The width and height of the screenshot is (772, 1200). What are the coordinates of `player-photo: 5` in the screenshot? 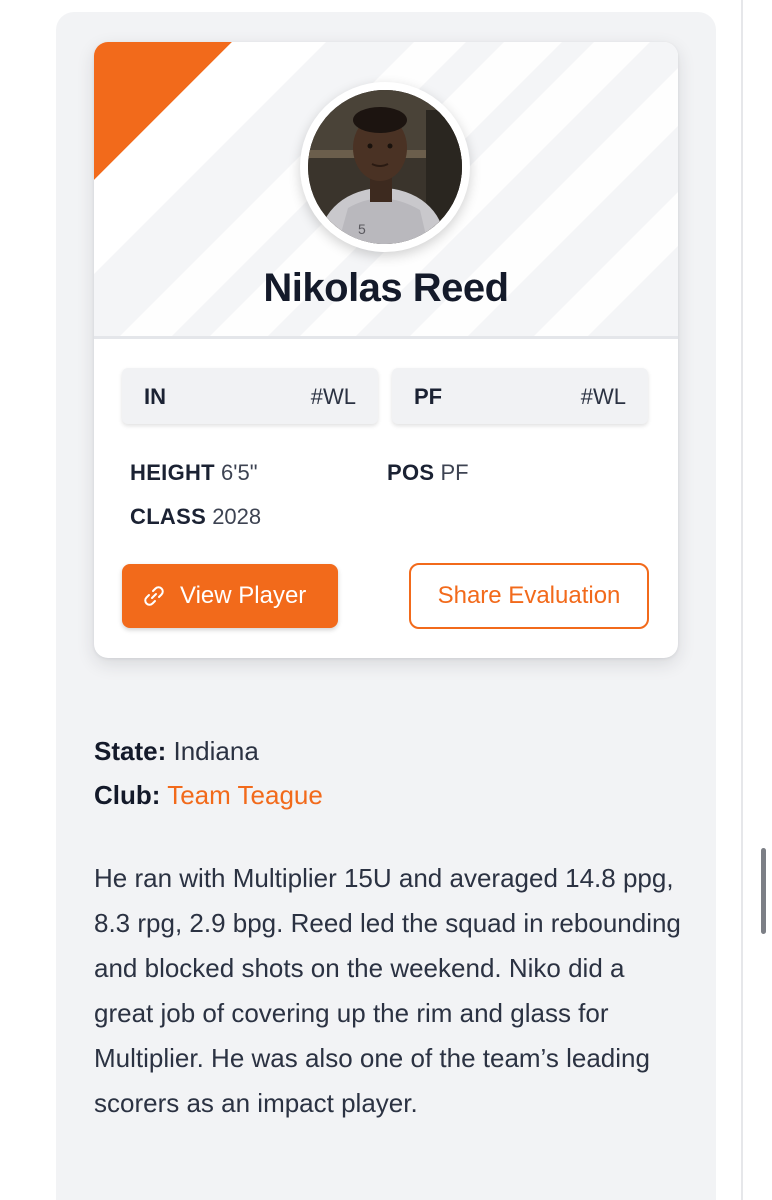 It's located at (385, 167).